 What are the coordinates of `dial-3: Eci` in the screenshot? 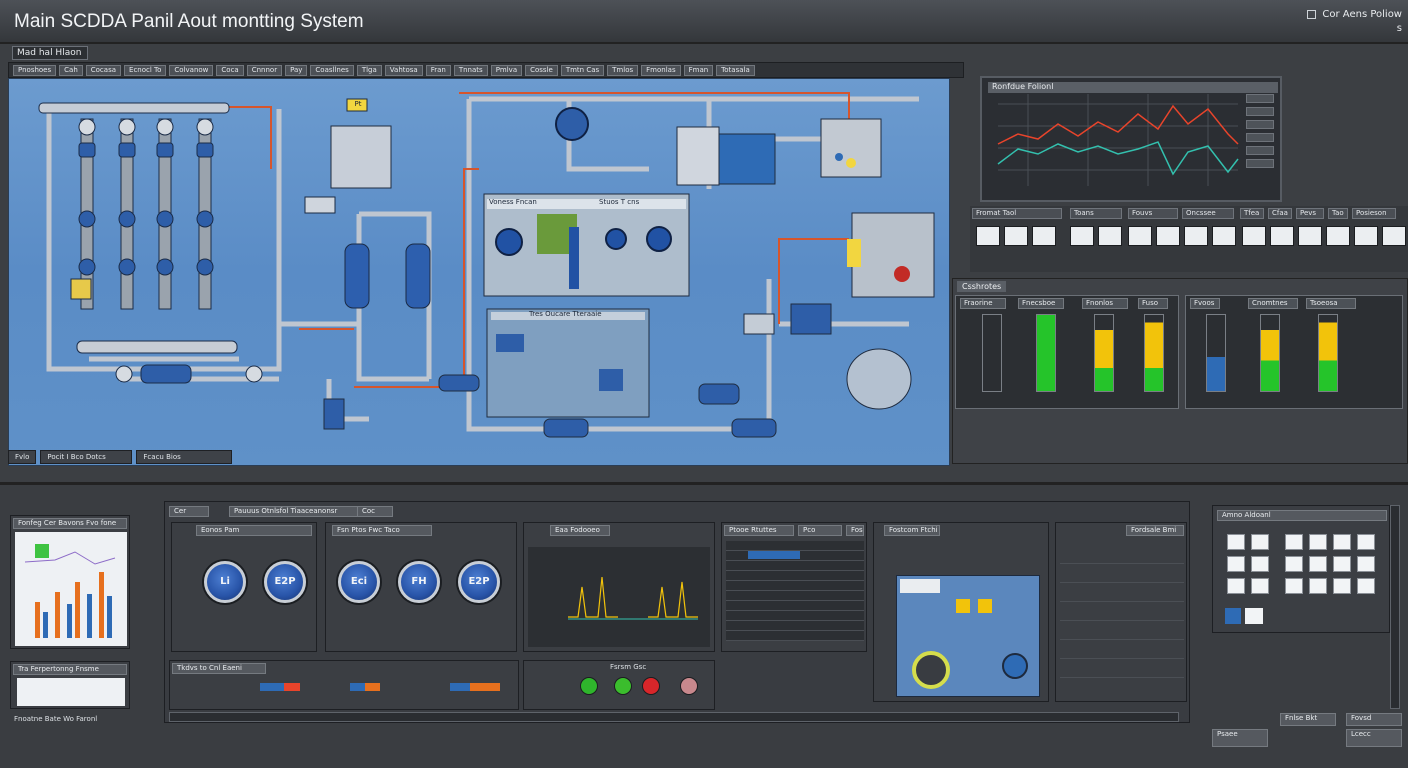 It's located at (359, 582).